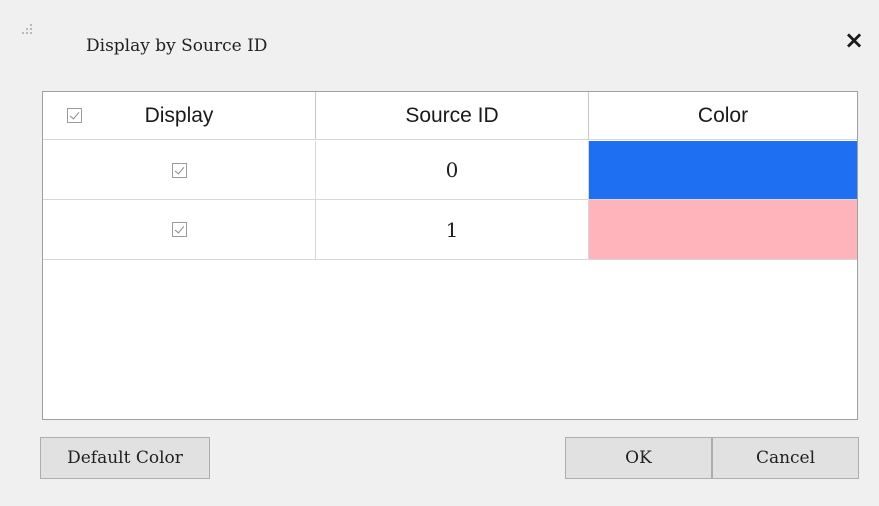  I want to click on source-id-cell: 1, so click(452, 230).